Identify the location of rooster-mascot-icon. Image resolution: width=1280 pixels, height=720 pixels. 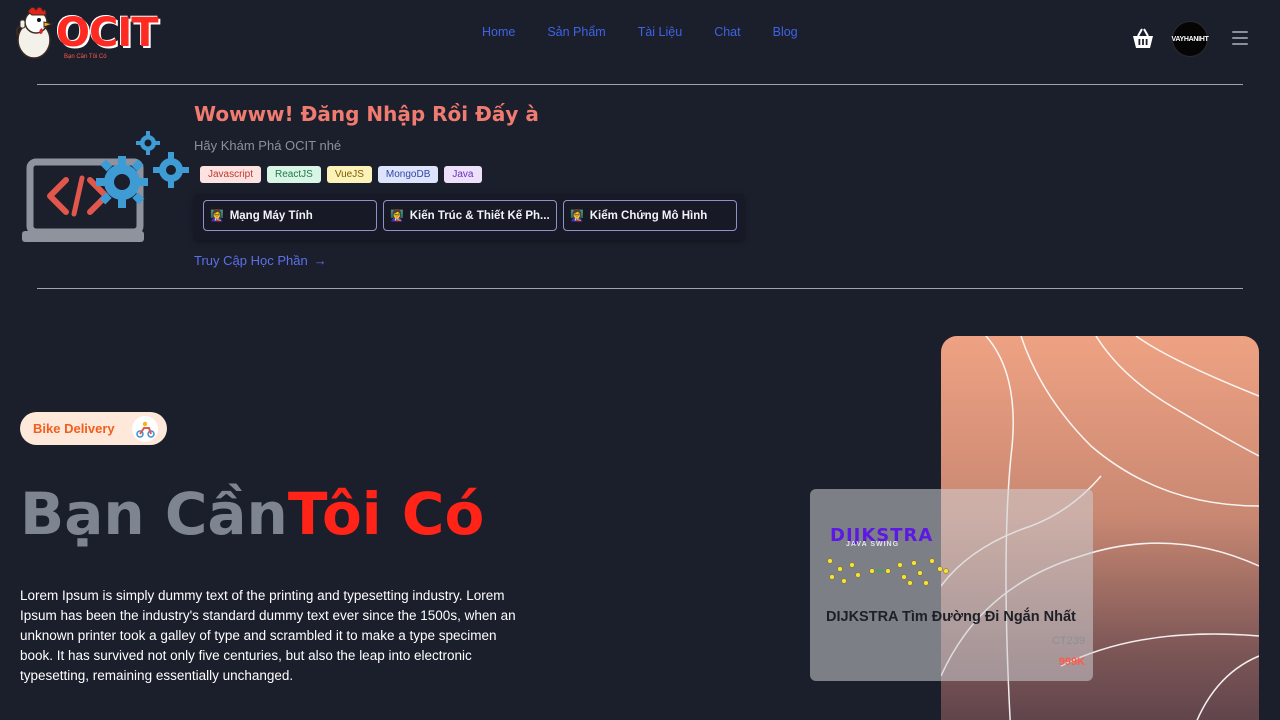
(34, 32).